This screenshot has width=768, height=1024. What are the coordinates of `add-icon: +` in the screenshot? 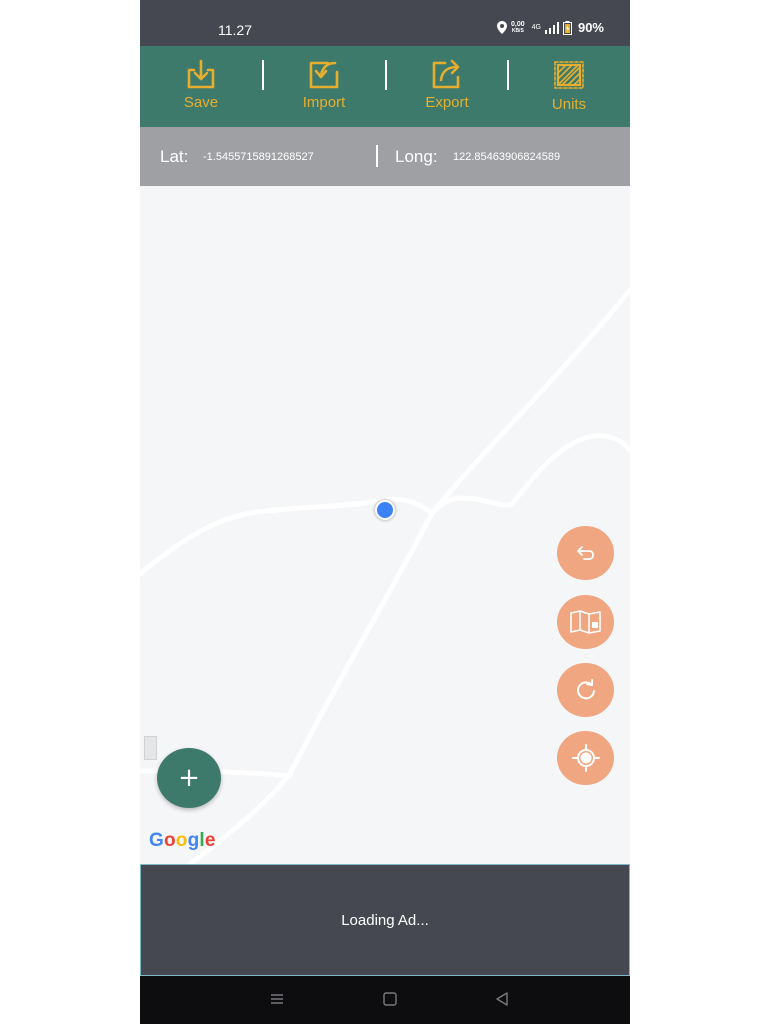 It's located at (189, 778).